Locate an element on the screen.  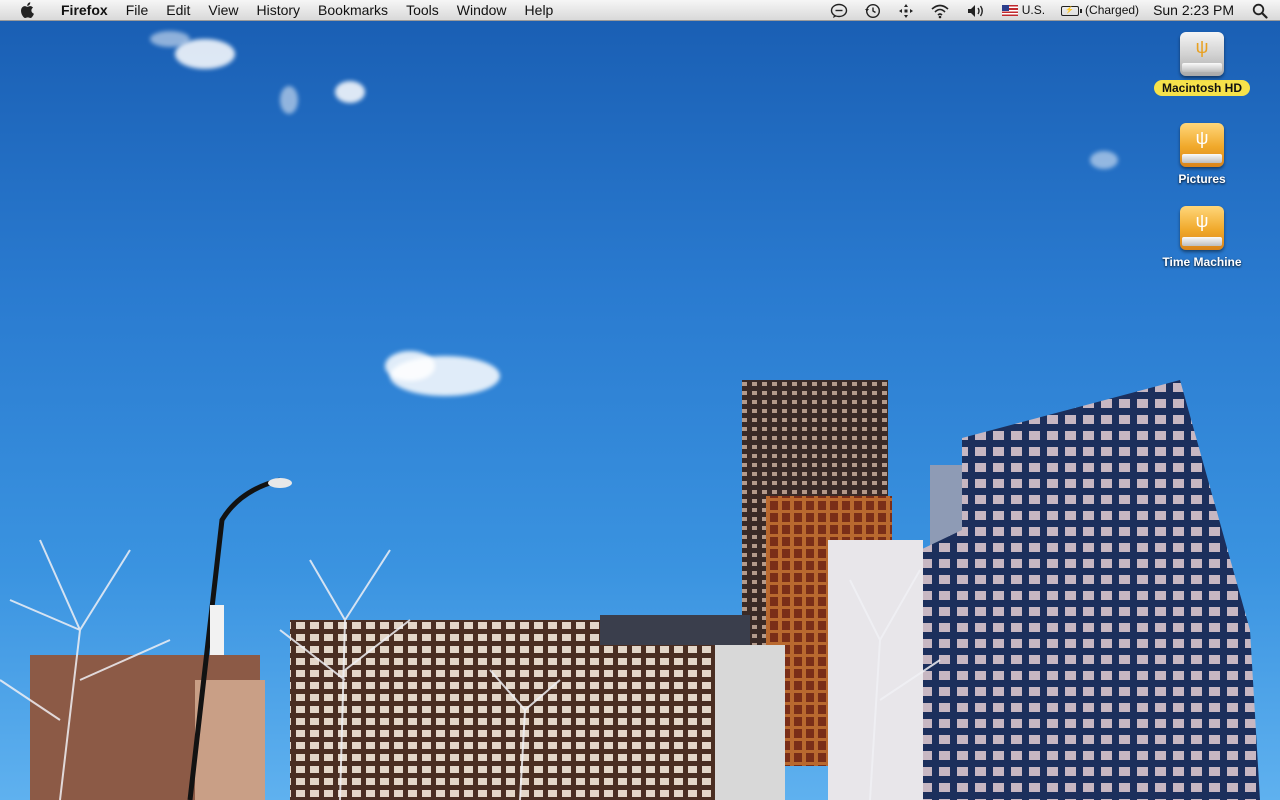
hard-drive-icon: ψ is located at coordinates (1202, 54).